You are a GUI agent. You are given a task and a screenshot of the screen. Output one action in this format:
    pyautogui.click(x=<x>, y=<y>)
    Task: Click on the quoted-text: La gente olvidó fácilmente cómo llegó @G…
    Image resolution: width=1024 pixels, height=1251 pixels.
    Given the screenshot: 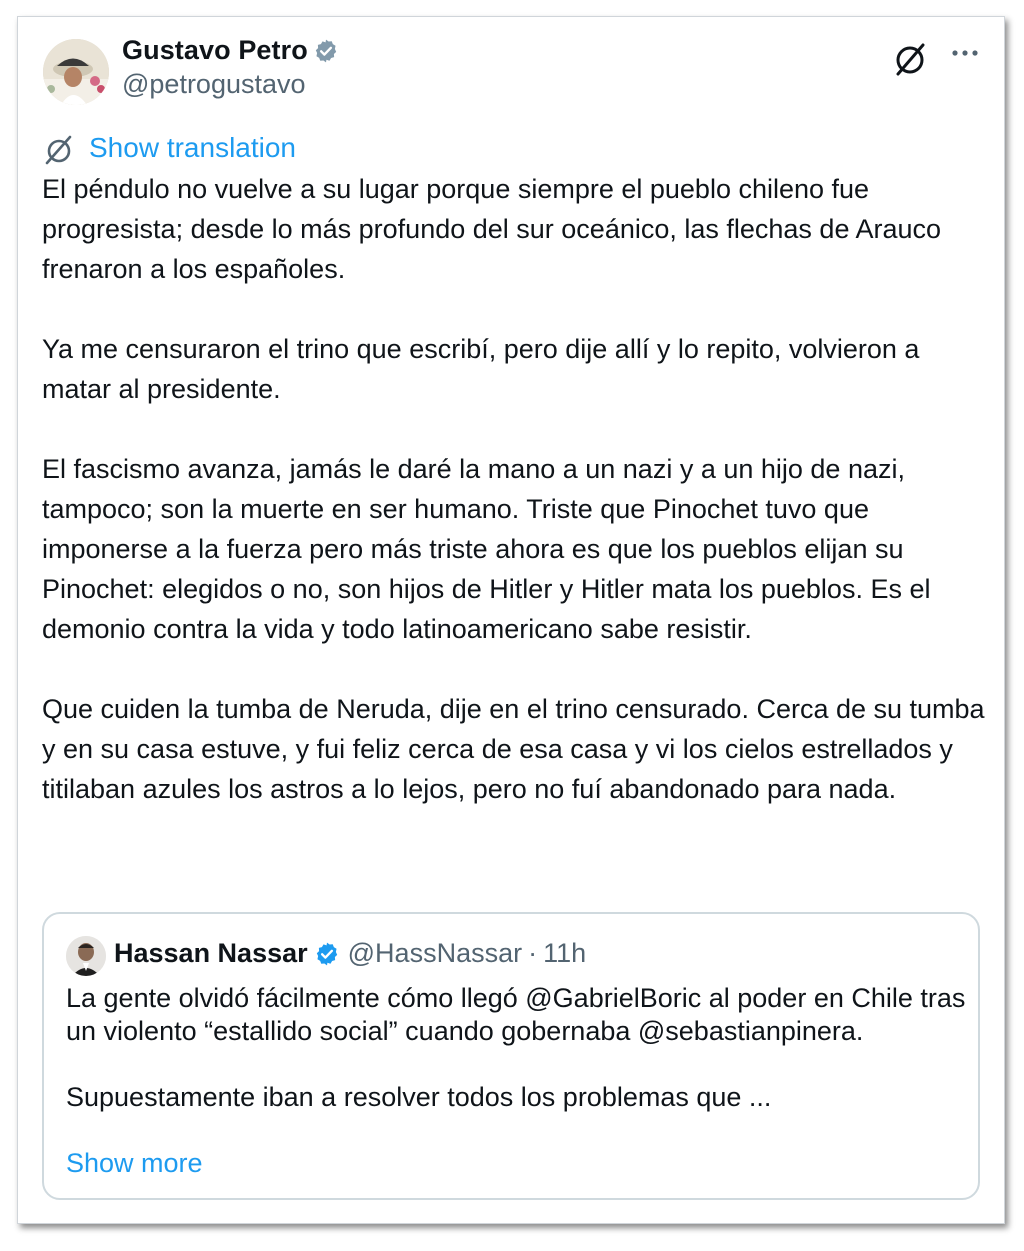 What is the action you would take?
    pyautogui.click(x=516, y=1047)
    